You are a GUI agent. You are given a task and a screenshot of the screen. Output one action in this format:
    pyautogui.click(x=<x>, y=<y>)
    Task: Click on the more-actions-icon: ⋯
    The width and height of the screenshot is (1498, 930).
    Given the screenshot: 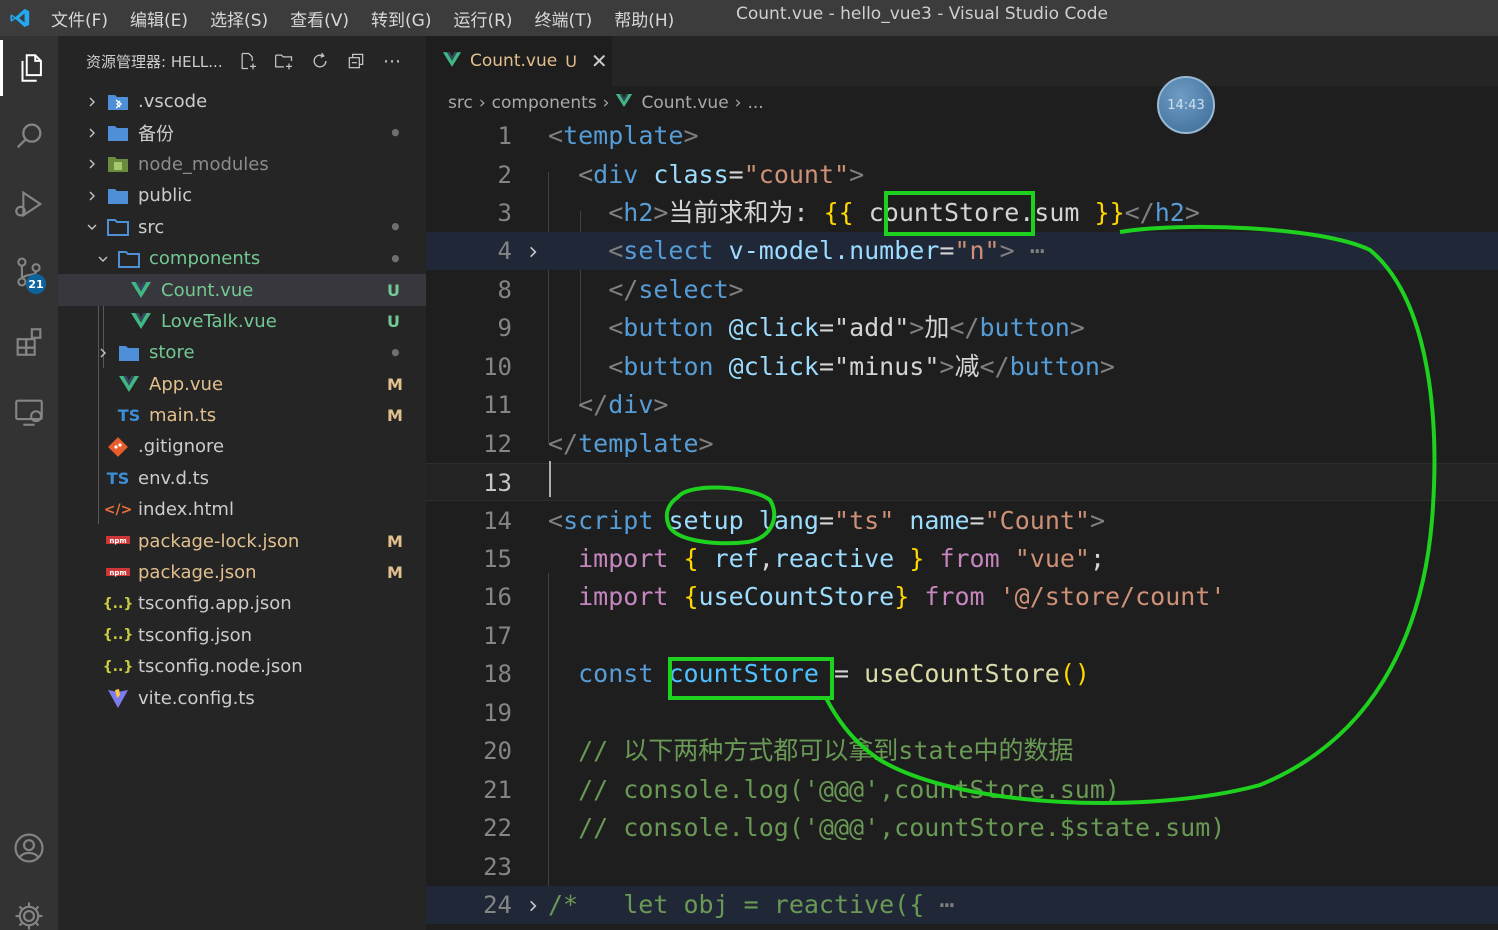 What is the action you would take?
    pyautogui.click(x=392, y=61)
    